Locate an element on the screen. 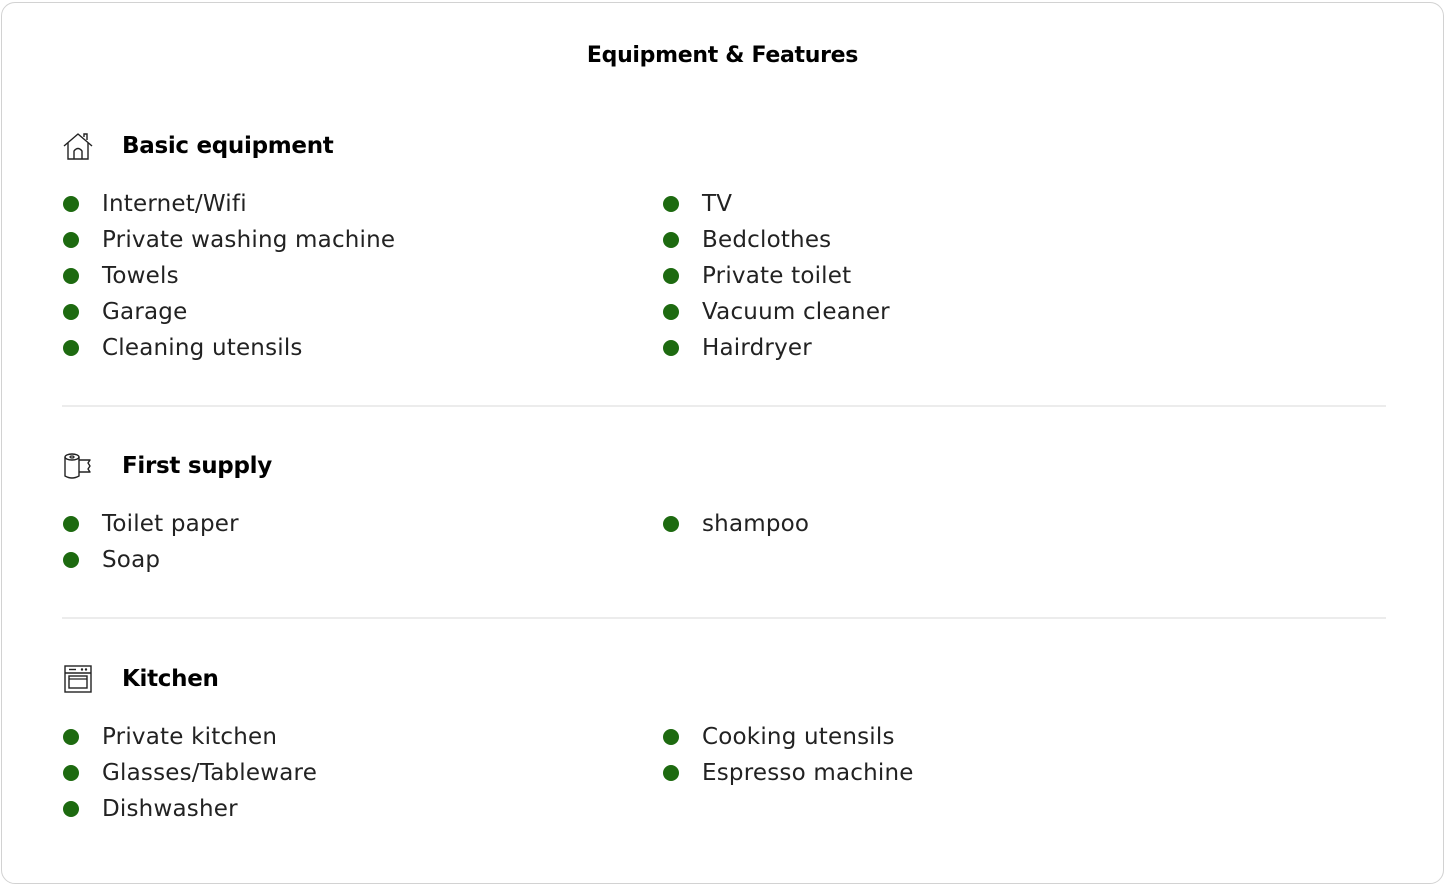  list-item: Toilet paper is located at coordinates (150, 524).